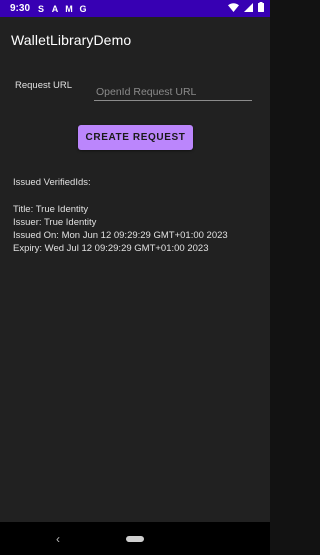 This screenshot has width=320, height=555. Describe the element at coordinates (55, 222) in the screenshot. I see `verified-id-issuer: Issuer: True Identity` at that location.